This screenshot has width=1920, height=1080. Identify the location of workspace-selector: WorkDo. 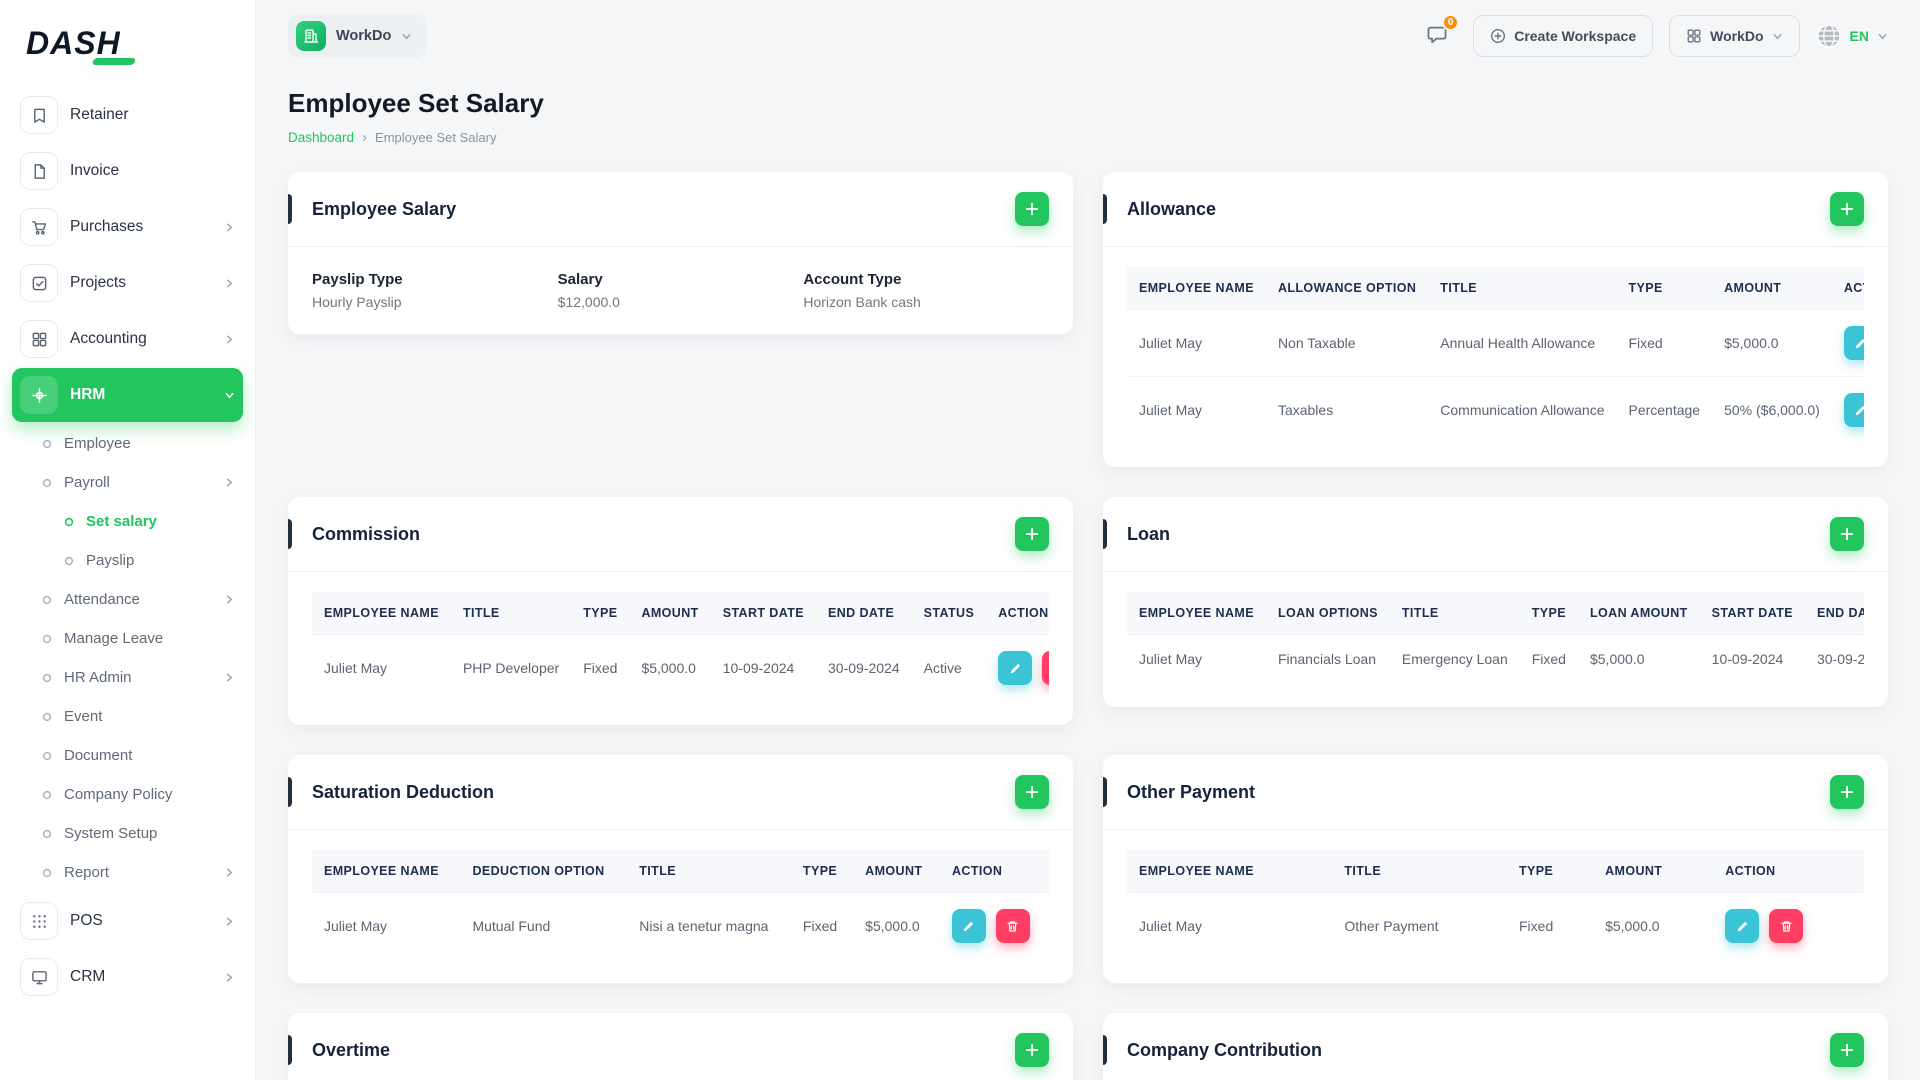
(357, 36).